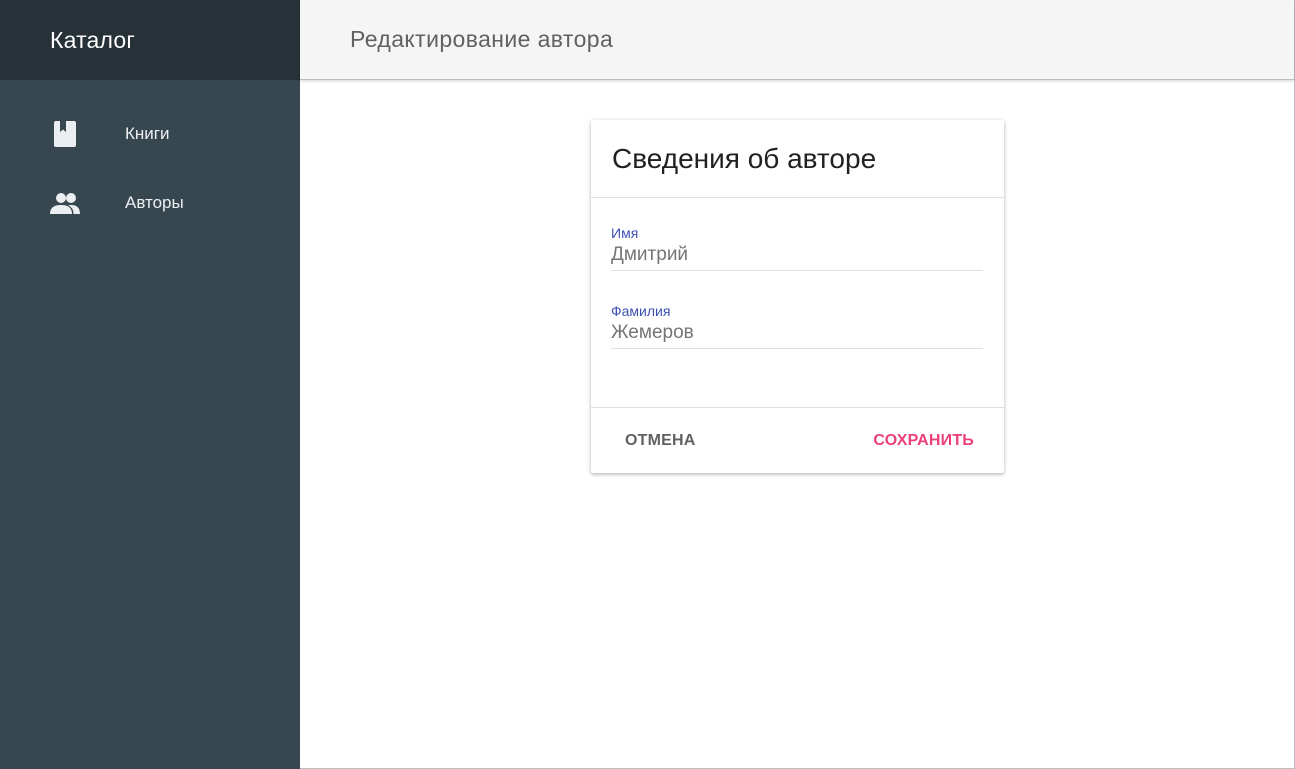 The image size is (1295, 769). Describe the element at coordinates (923, 441) in the screenshot. I see `save-button: СОХРАНИТЬ` at that location.